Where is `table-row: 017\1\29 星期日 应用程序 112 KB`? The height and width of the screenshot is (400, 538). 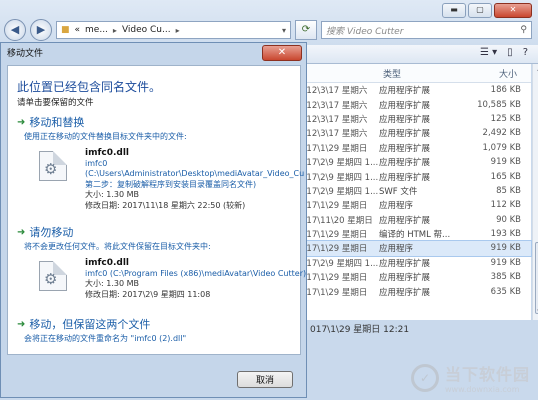 table-row: 017\1\29 星期日 应用程序 112 KB is located at coordinates (416, 205).